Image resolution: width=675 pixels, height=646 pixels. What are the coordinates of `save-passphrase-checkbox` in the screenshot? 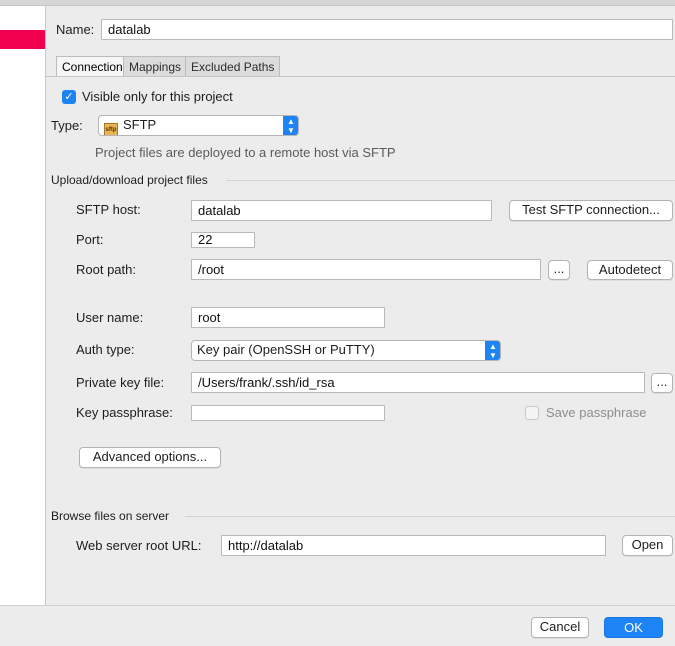 It's located at (532, 413).